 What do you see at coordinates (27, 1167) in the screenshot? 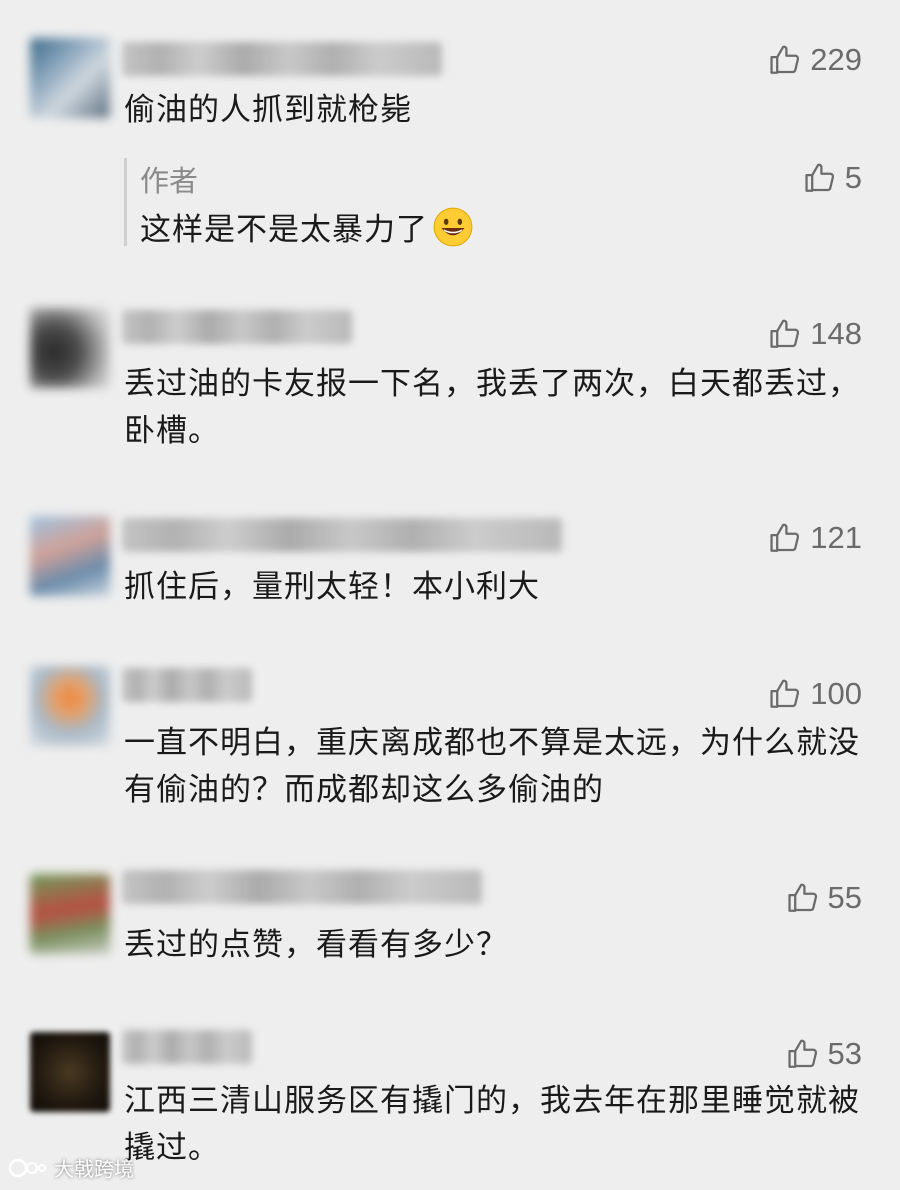
I see `watermark-logo-icon` at bounding box center [27, 1167].